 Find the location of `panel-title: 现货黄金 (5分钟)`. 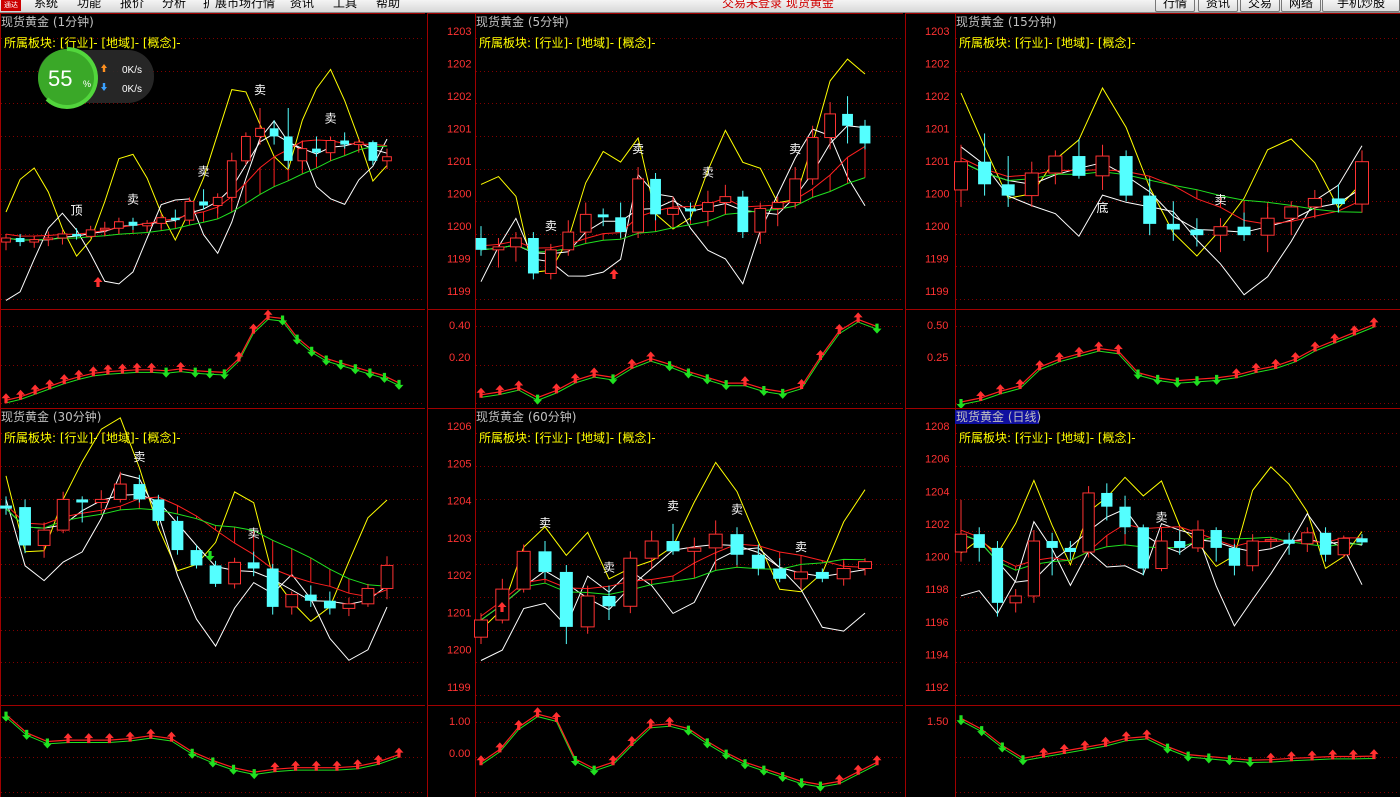

panel-title: 现货黄金 (5分钟) is located at coordinates (522, 21).